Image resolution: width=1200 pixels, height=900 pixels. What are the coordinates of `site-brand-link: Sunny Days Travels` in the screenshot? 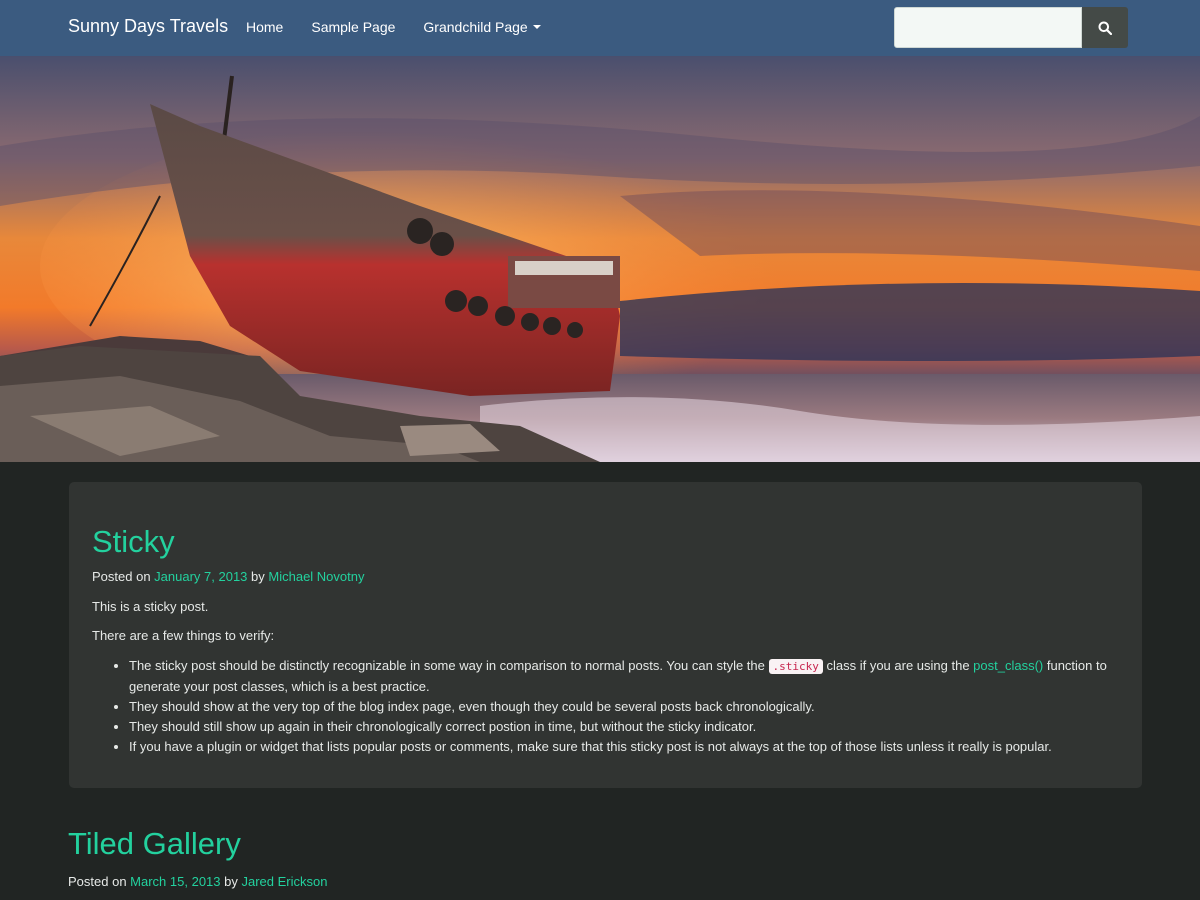 It's located at (148, 26).